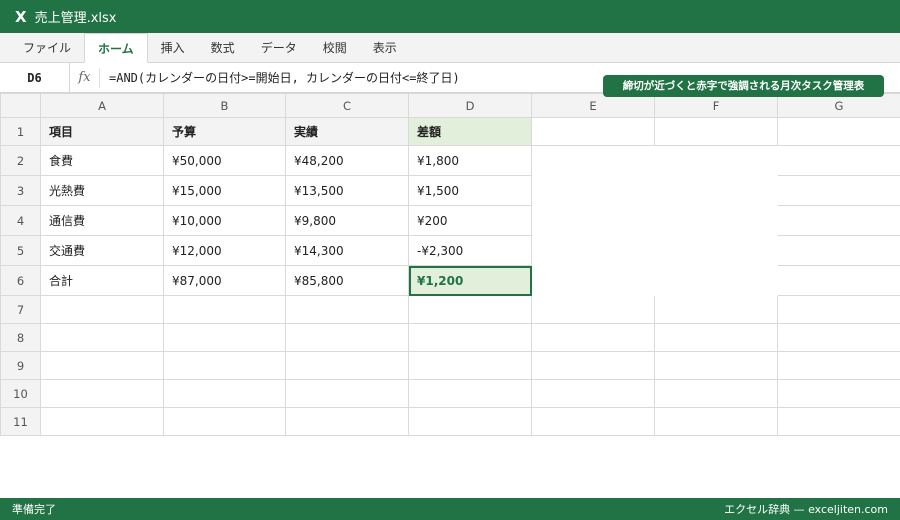 Image resolution: width=900 pixels, height=520 pixels. What do you see at coordinates (102, 131) in the screenshot?
I see `cell: 項目` at bounding box center [102, 131].